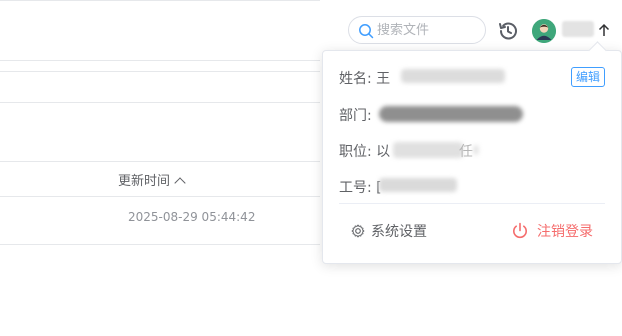 This screenshot has width=622, height=336. I want to click on position-label: 职位: 以, so click(365, 152).